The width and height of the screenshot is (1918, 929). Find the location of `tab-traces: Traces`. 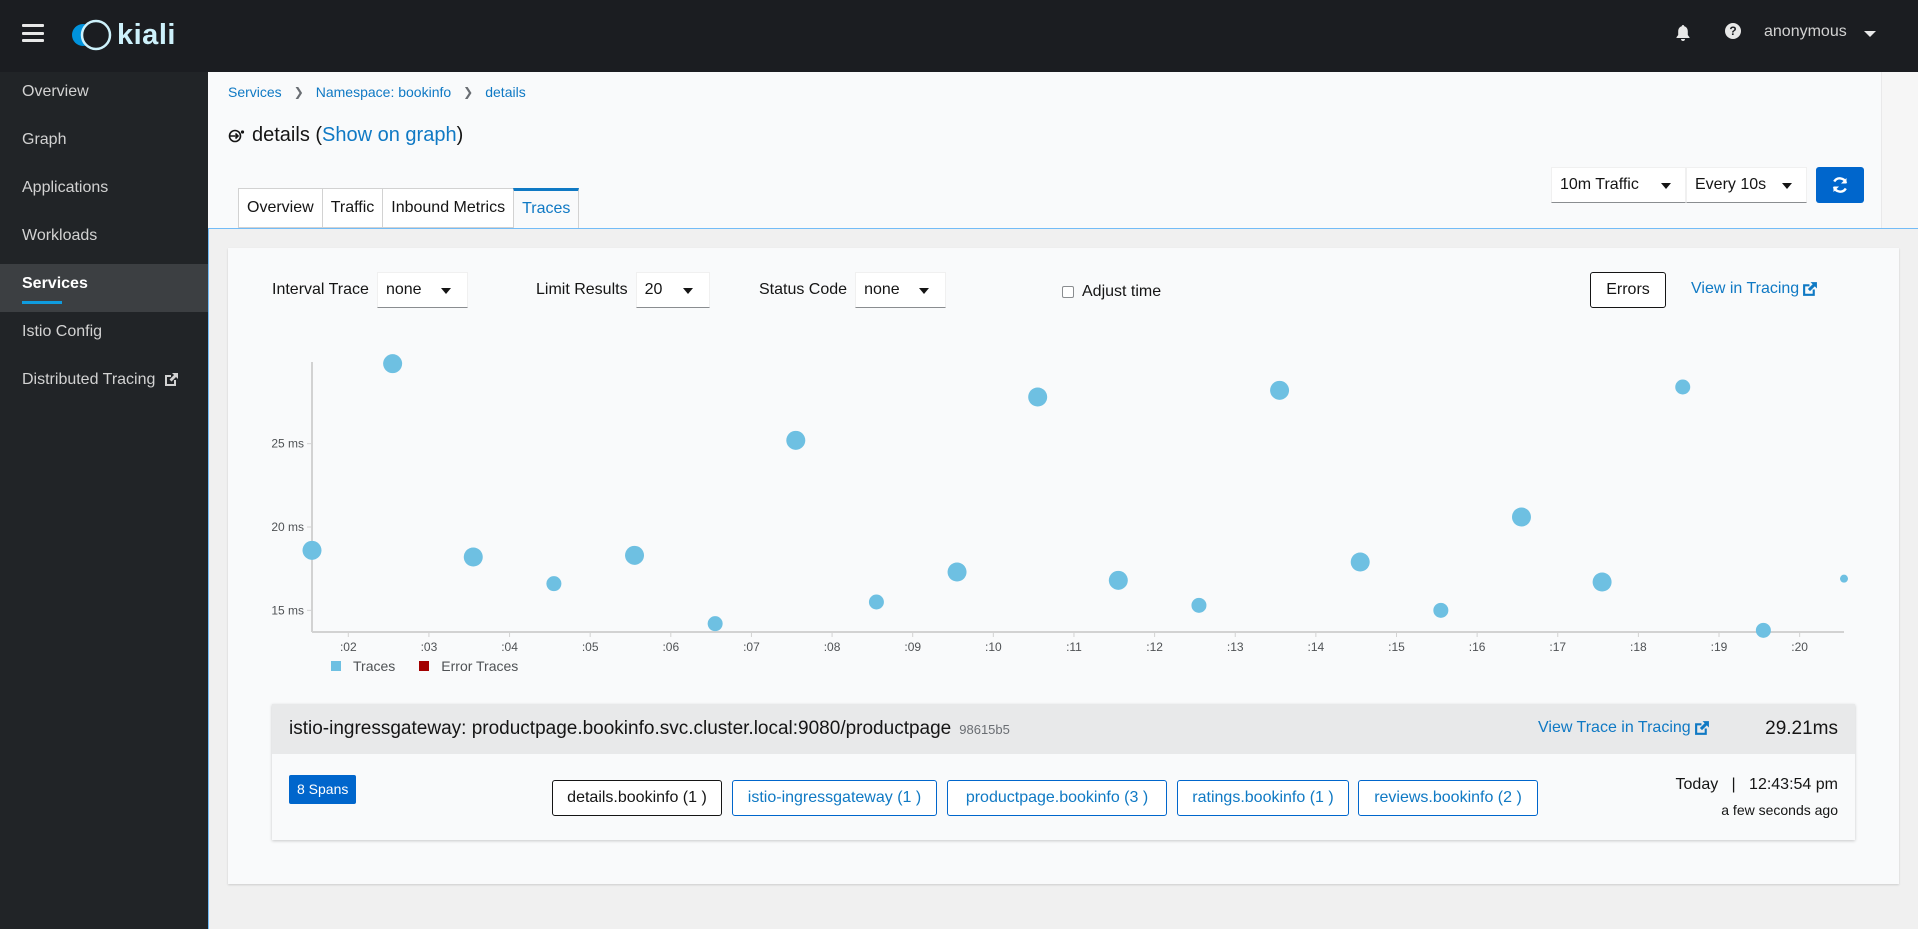

tab-traces: Traces is located at coordinates (546, 208).